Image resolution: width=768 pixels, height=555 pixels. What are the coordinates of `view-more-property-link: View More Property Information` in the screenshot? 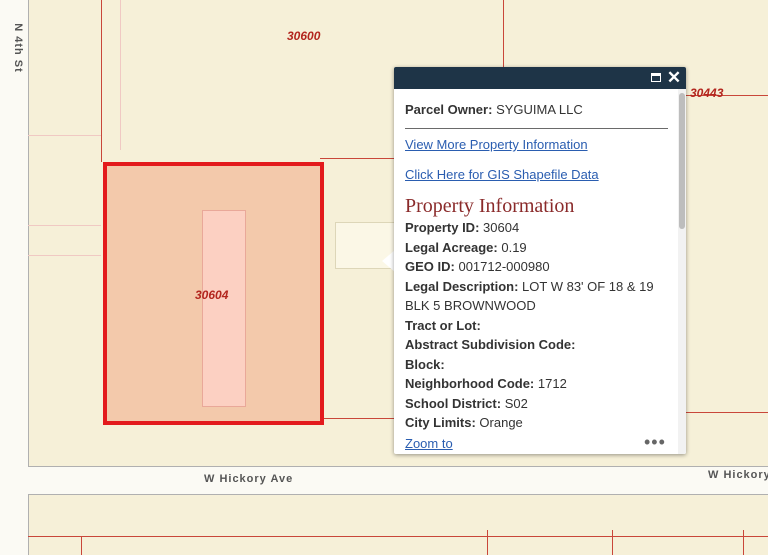 It's located at (541, 144).